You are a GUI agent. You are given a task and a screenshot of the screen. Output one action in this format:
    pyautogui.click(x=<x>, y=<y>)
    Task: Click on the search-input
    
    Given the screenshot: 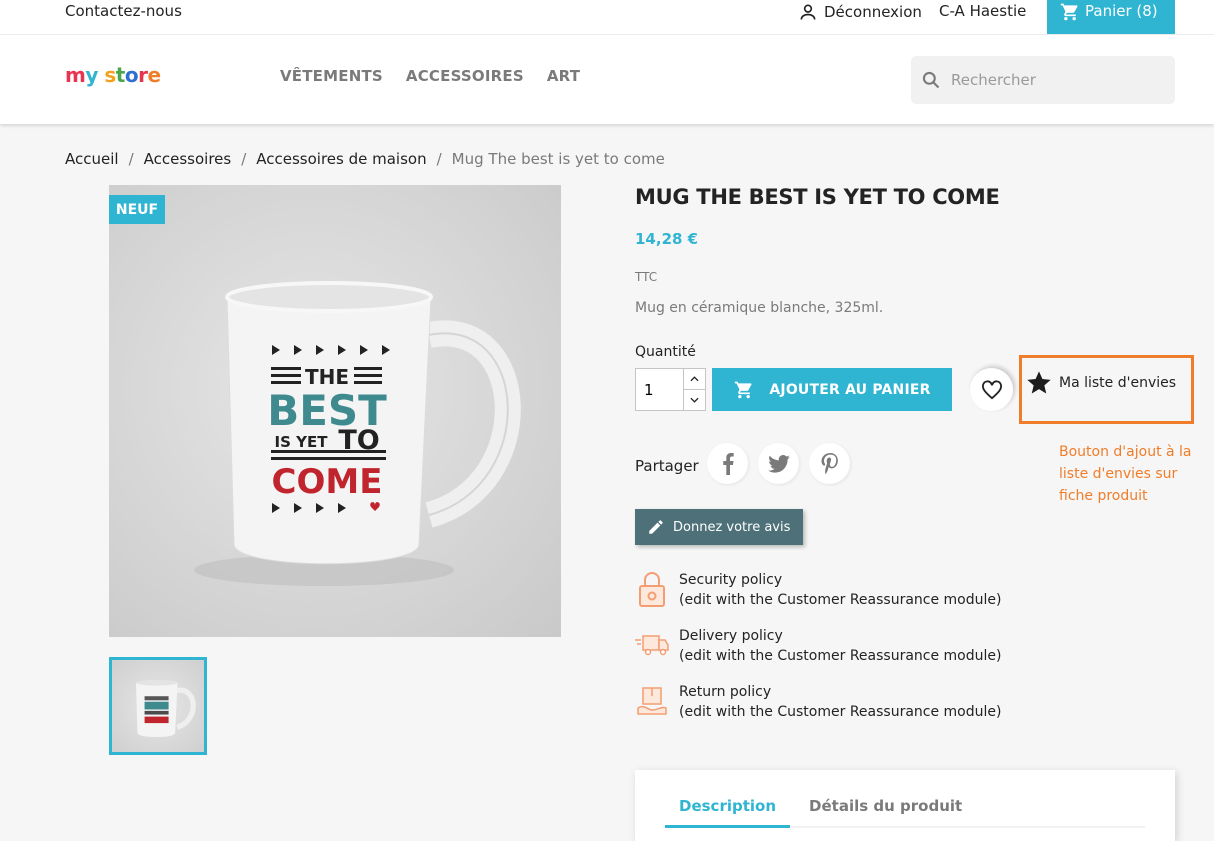 What is the action you would take?
    pyautogui.click(x=1056, y=80)
    